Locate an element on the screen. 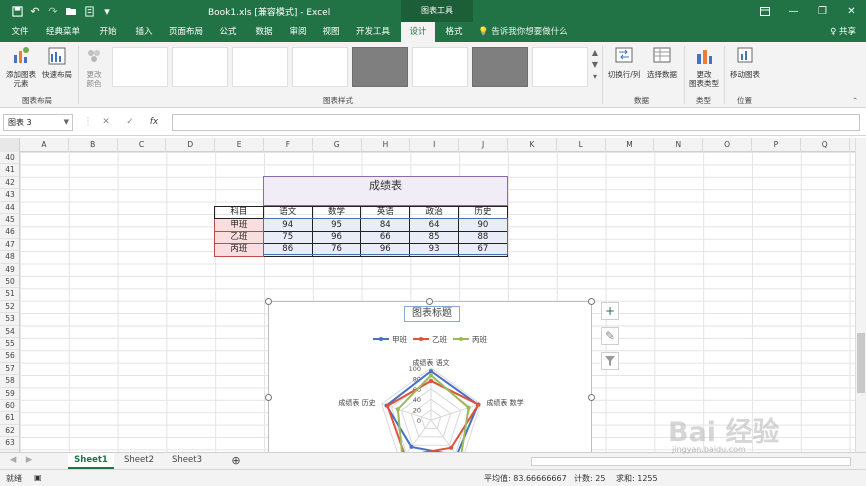 This screenshot has width=866, height=486. ribbon-display-options-icon is located at coordinates (764, 11).